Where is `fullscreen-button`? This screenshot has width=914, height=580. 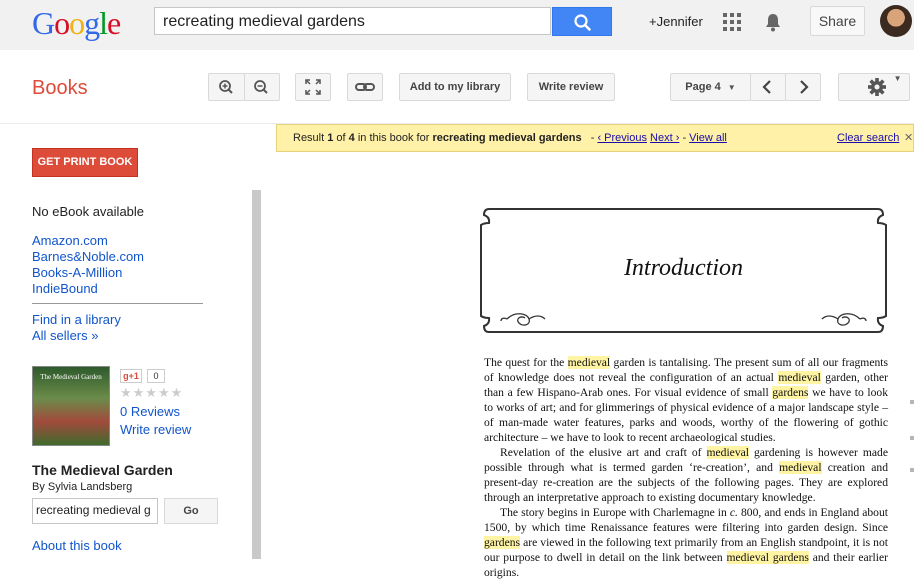
fullscreen-button is located at coordinates (313, 87).